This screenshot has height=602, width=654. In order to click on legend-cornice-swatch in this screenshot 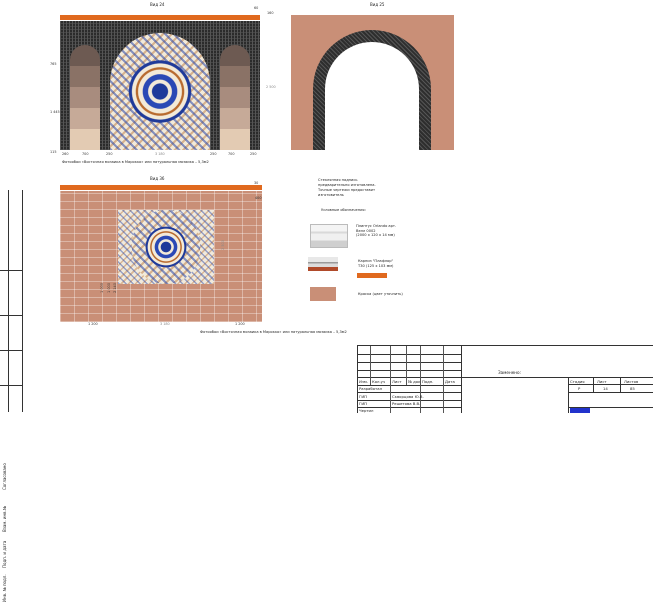, I will do `click(323, 264)`.